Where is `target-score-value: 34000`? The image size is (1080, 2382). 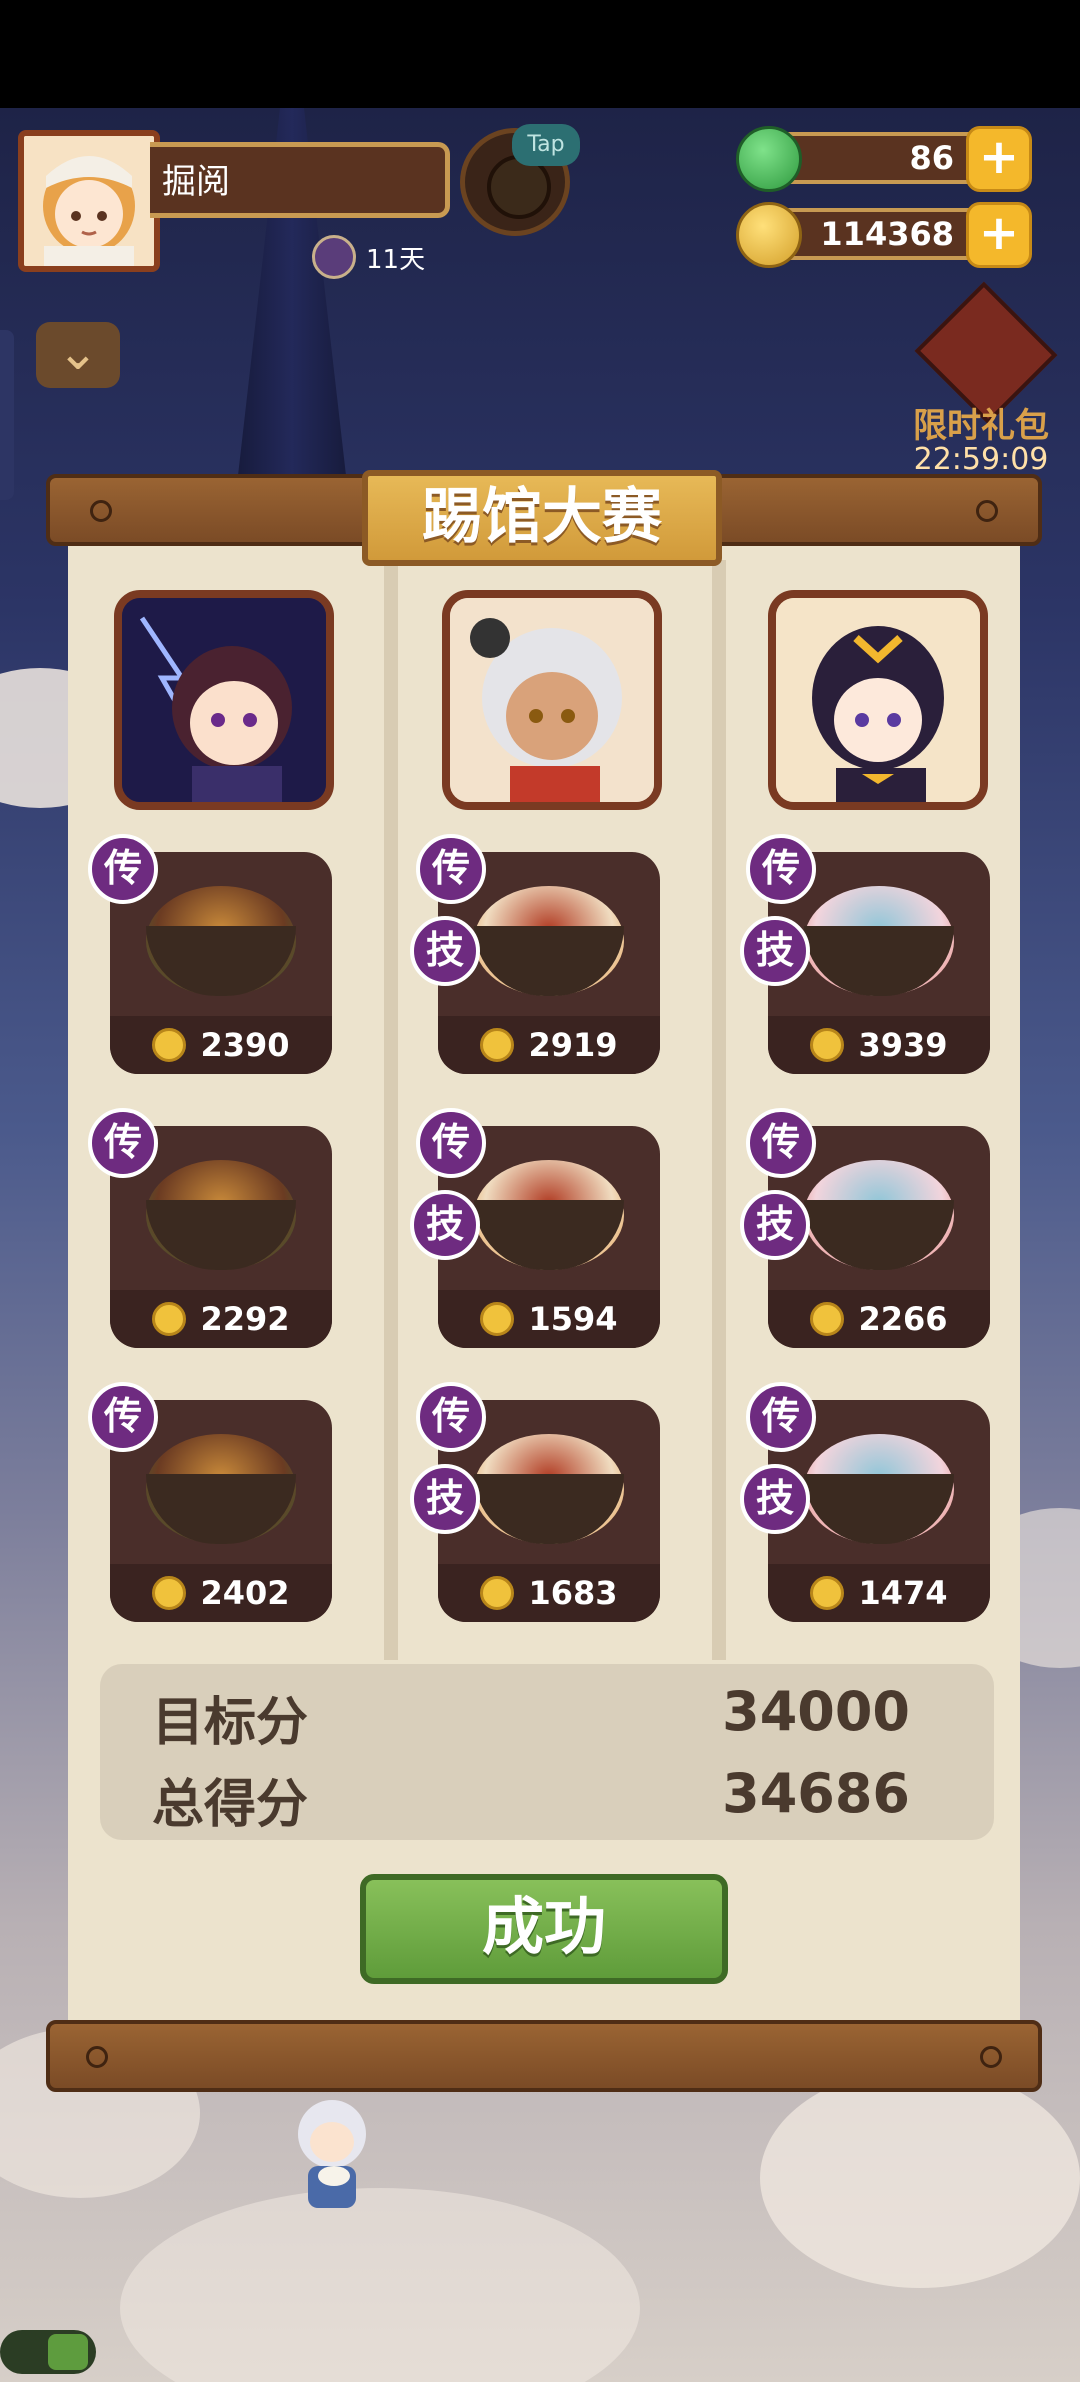
target-score-value: 34000 is located at coordinates (816, 1711).